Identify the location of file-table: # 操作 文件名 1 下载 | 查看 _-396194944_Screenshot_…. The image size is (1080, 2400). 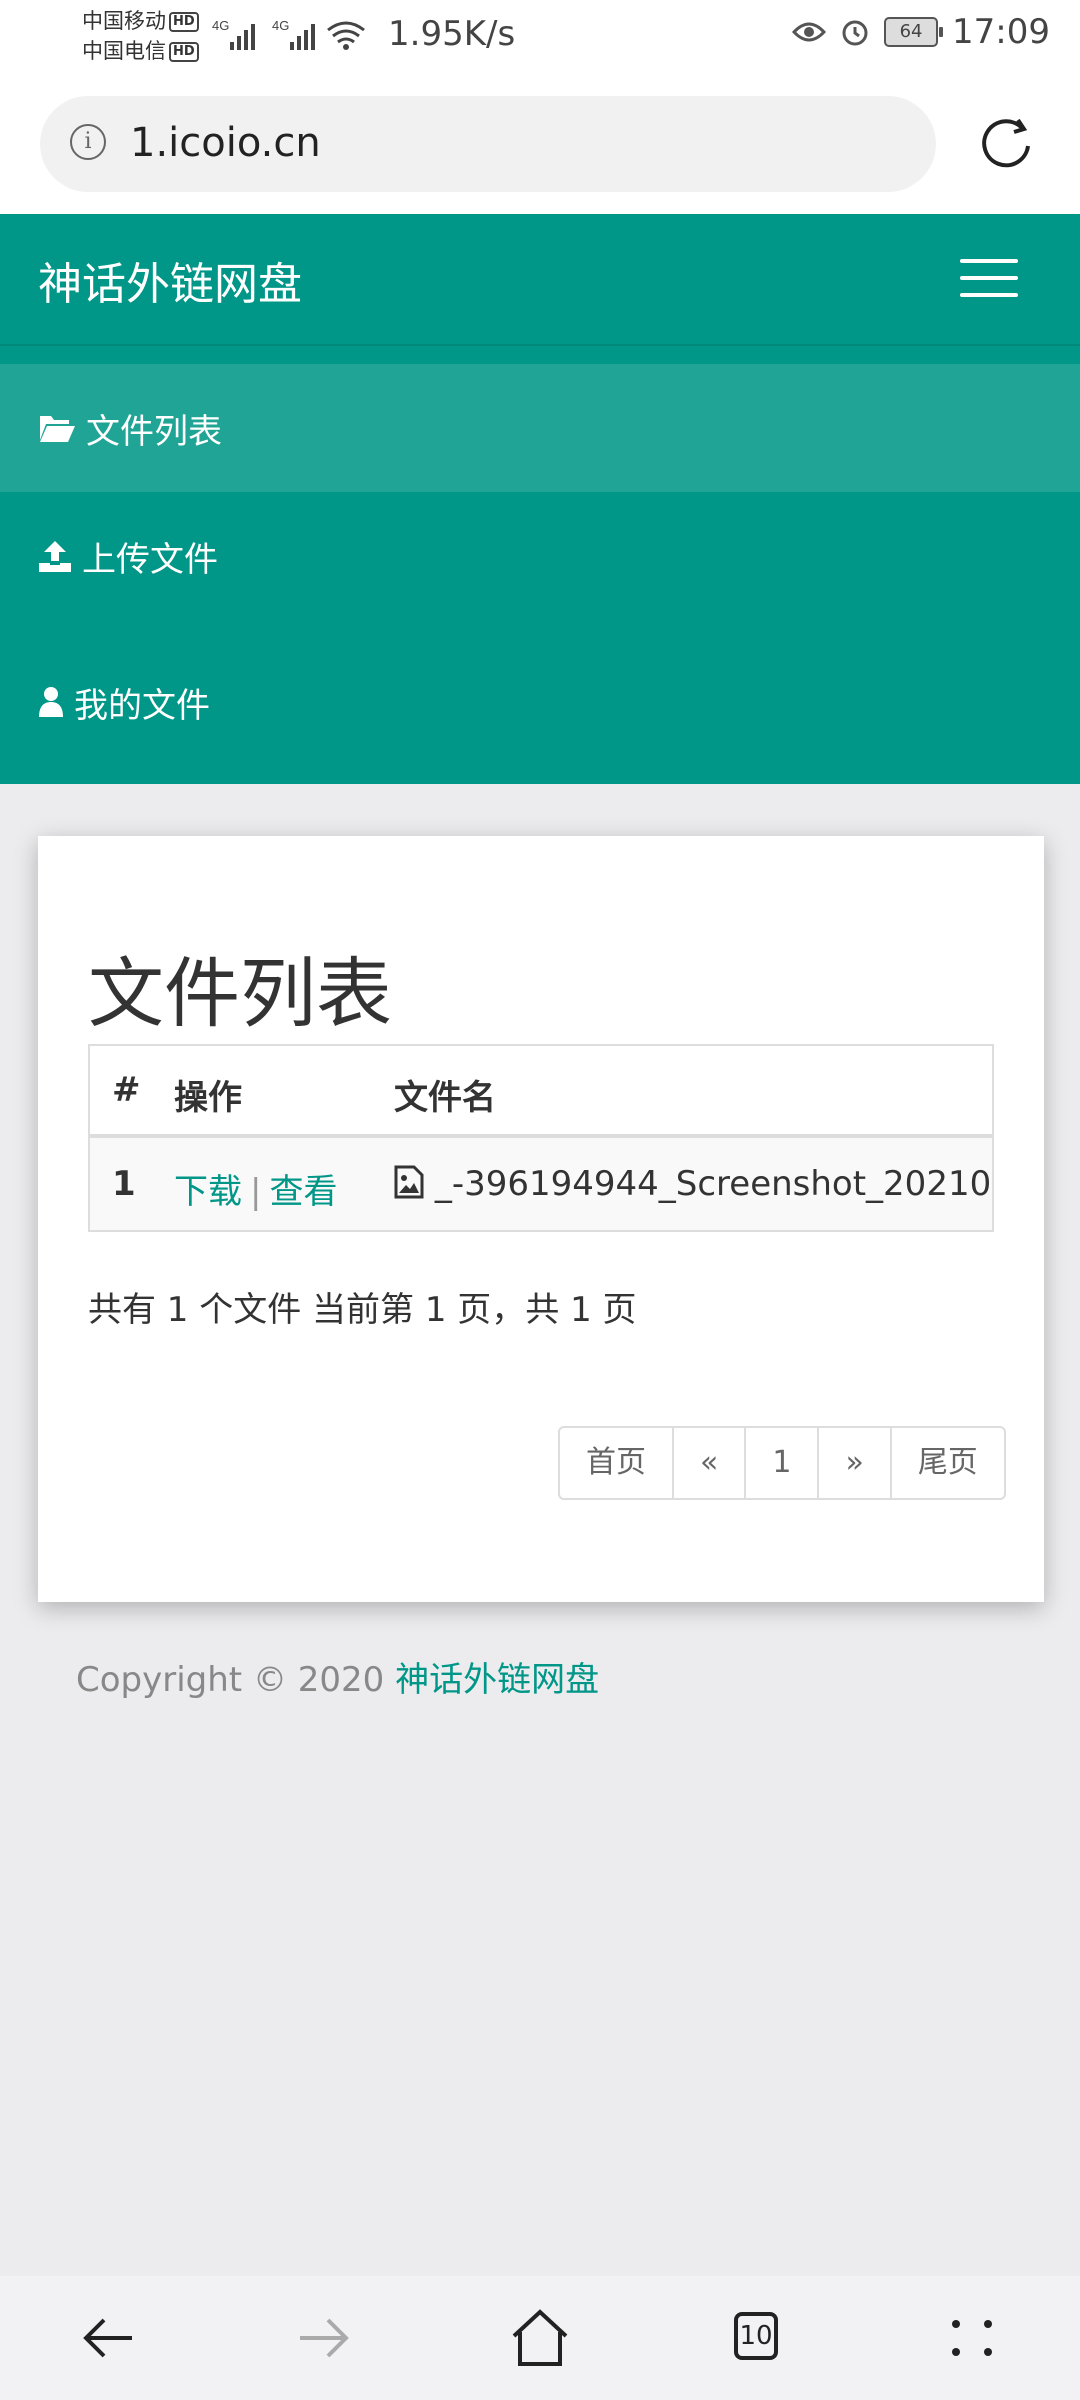
(541, 1138).